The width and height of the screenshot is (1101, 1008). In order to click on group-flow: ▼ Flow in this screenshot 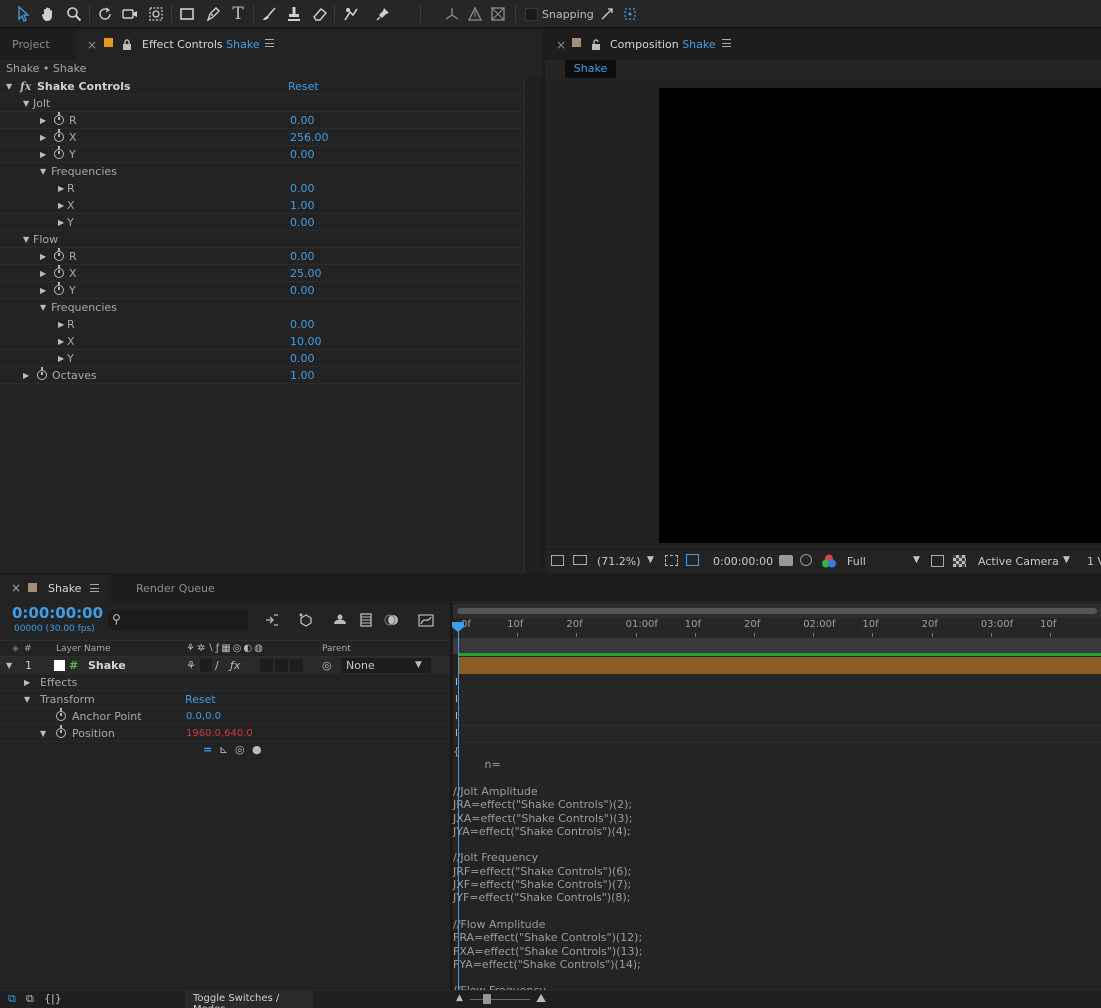, I will do `click(261, 239)`.